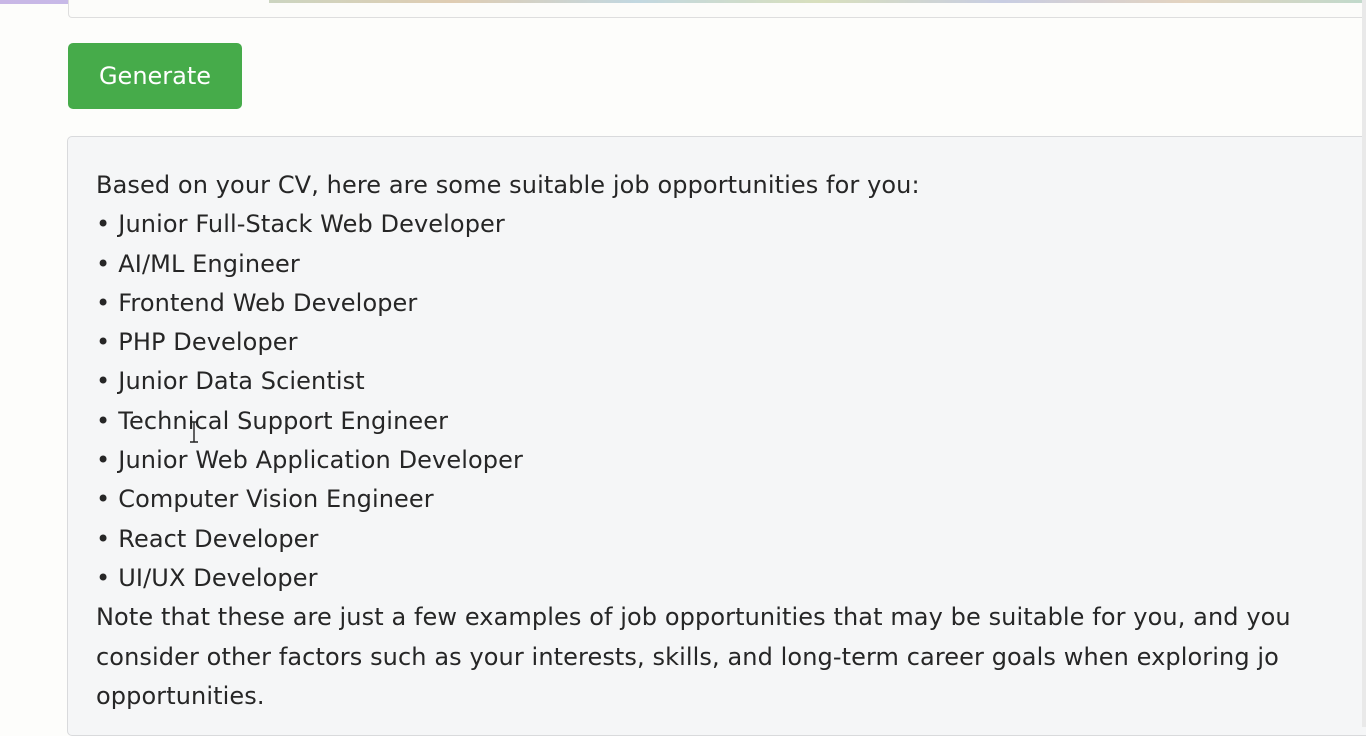 The width and height of the screenshot is (1366, 736). I want to click on generate-button: Generate, so click(155, 76).